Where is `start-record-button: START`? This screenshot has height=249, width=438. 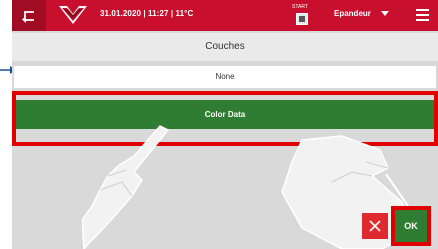
start-record-button: START is located at coordinates (304, 15).